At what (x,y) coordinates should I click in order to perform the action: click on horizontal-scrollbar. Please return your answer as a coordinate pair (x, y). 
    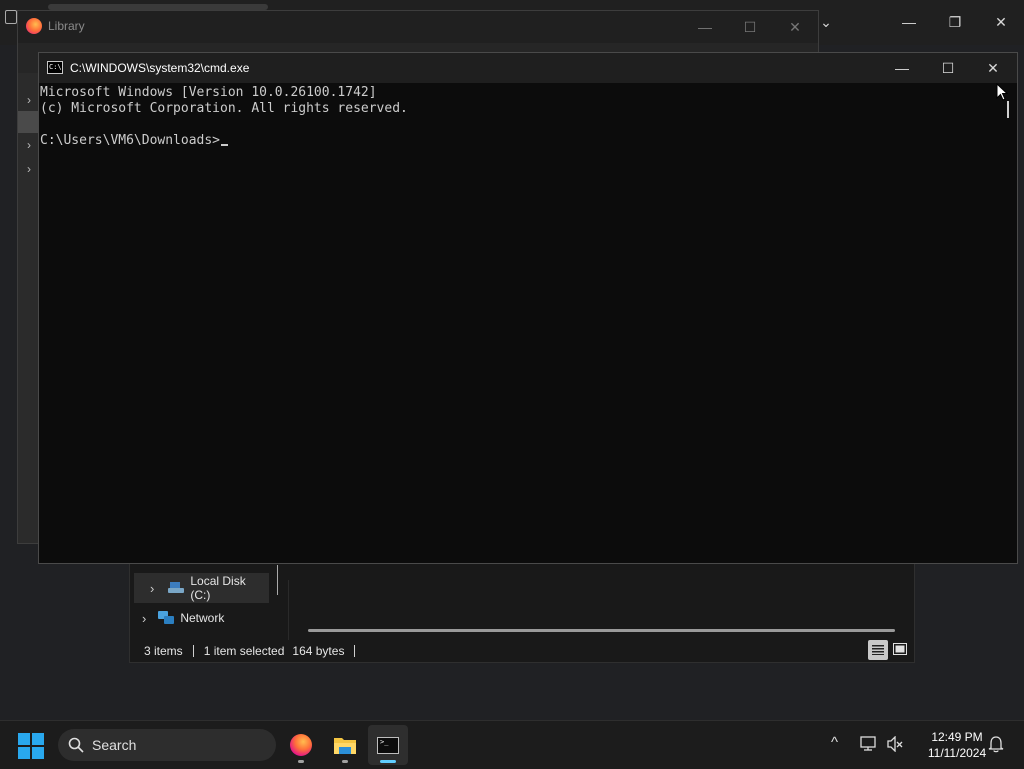
    Looking at the image, I should click on (601, 630).